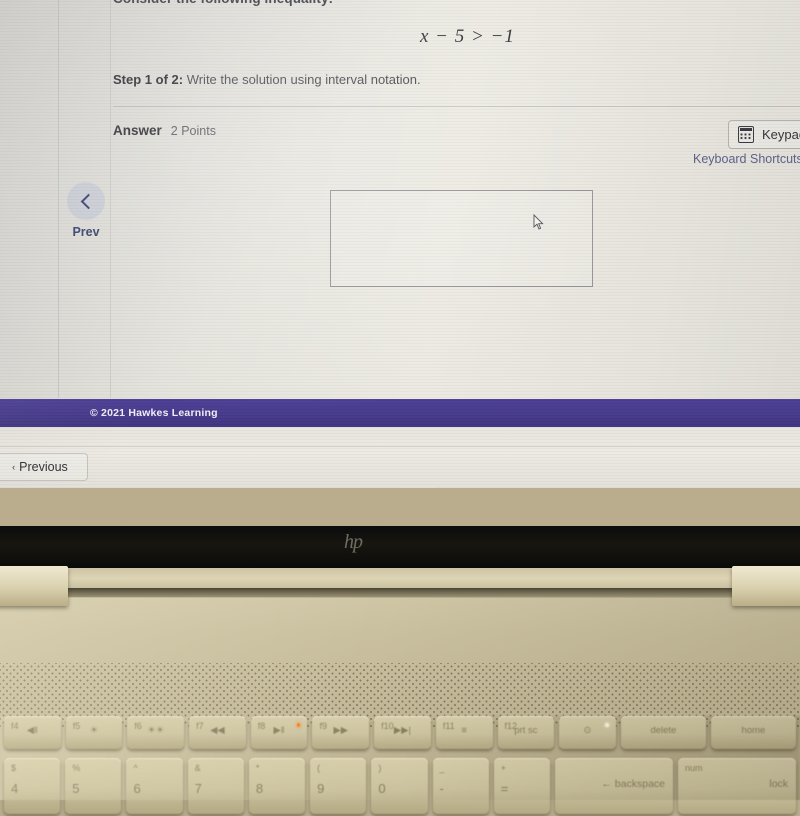 This screenshot has height=816, width=800. I want to click on inequality-expression: x − 5 > −1, so click(467, 36).